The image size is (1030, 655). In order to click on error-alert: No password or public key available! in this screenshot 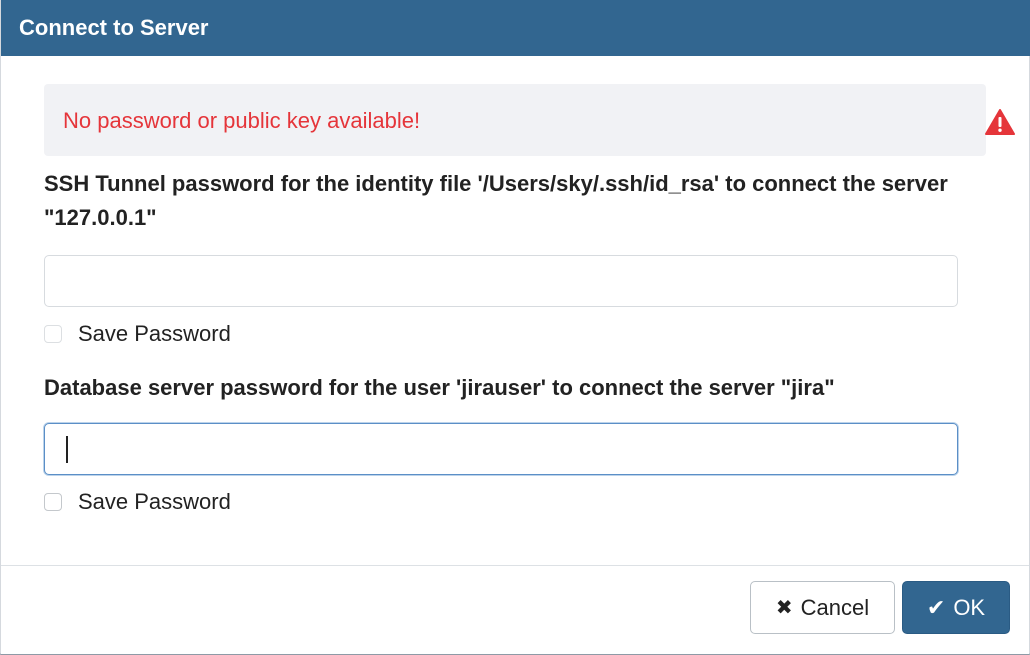, I will do `click(515, 120)`.